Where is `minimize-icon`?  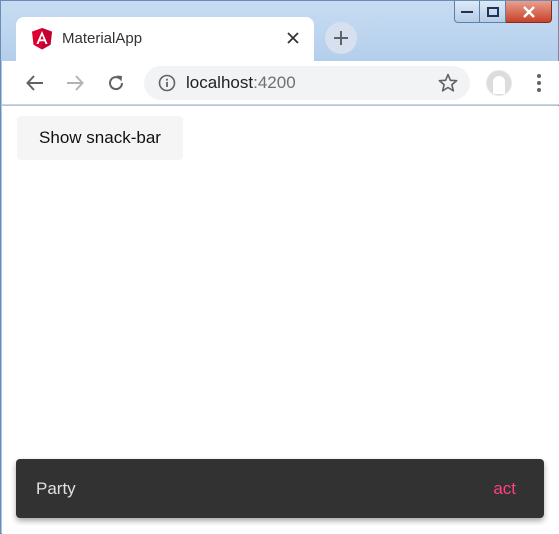
minimize-icon is located at coordinates (467, 11).